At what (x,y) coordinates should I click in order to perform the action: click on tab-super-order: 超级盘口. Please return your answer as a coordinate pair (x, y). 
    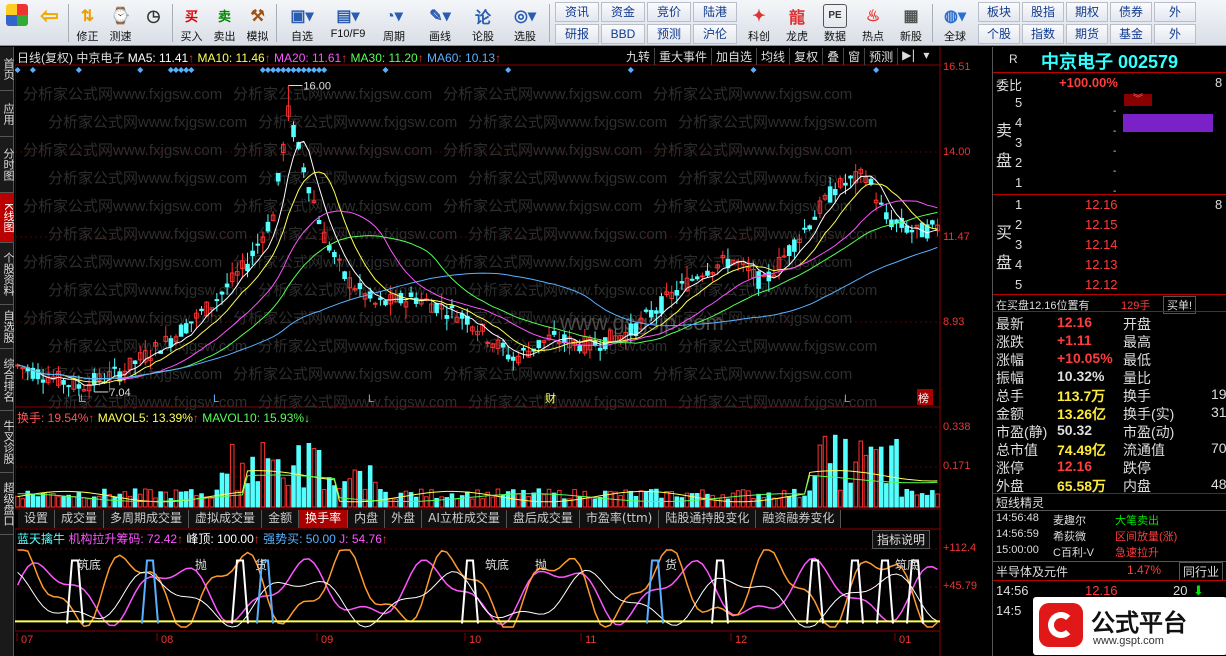
    Looking at the image, I should click on (7, 504).